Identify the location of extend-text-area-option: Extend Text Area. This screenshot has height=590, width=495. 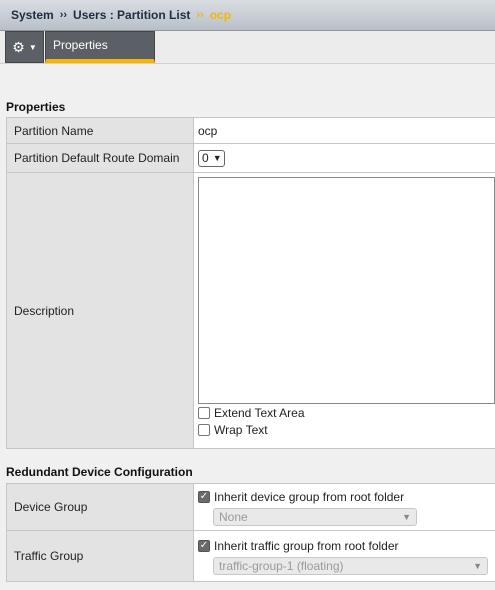
(346, 412).